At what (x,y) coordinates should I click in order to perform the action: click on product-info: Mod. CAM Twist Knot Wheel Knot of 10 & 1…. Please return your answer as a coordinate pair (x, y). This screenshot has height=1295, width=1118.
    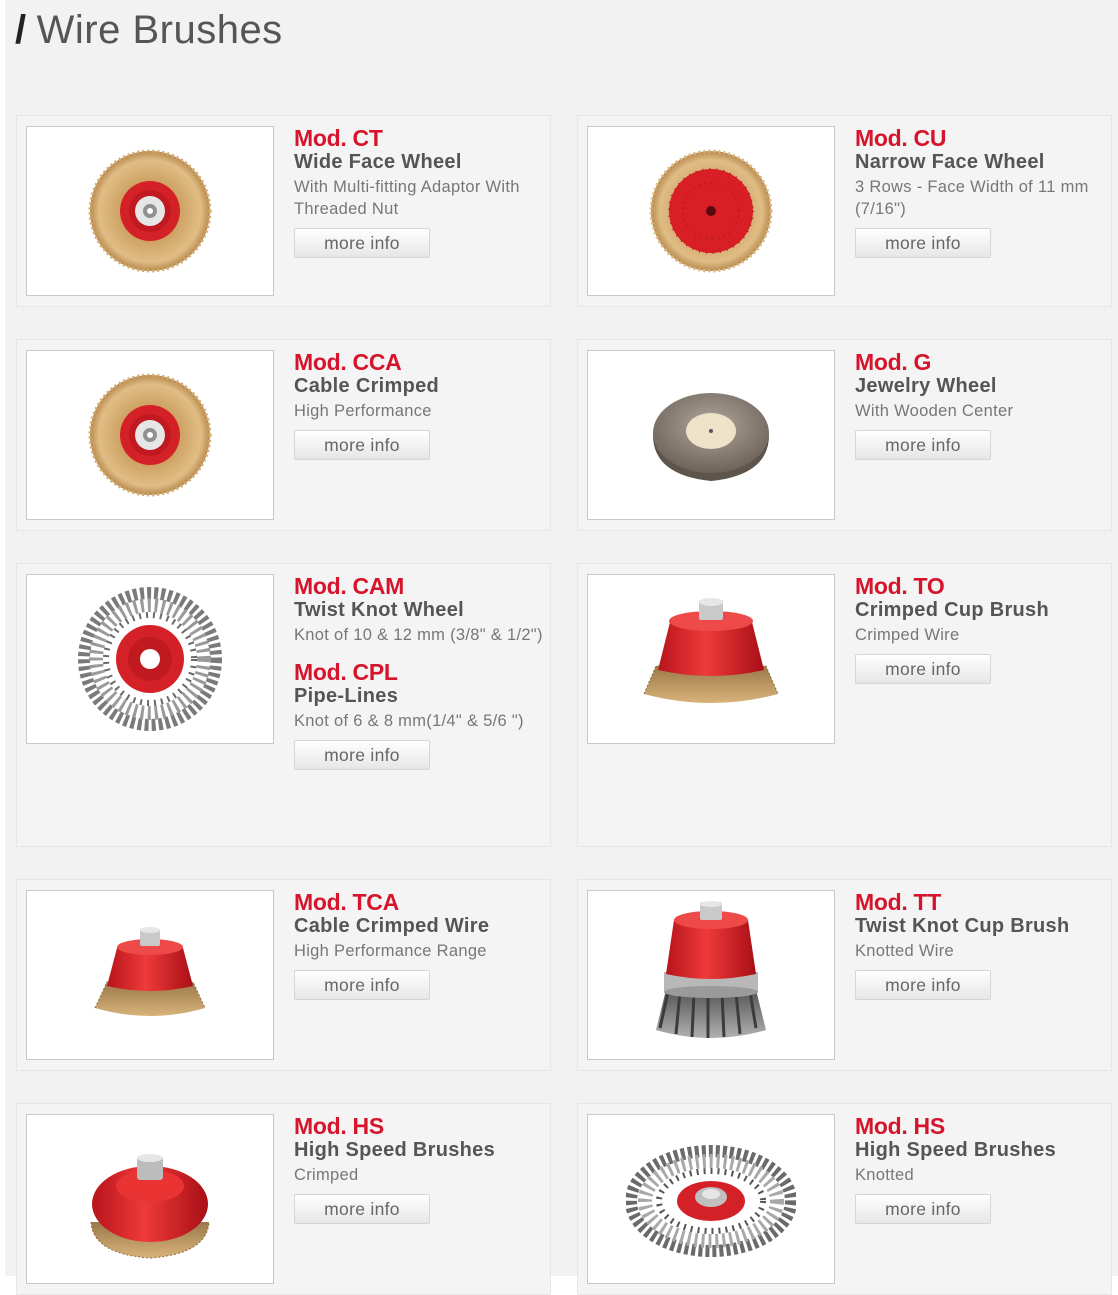
    Looking at the image, I should click on (419, 672).